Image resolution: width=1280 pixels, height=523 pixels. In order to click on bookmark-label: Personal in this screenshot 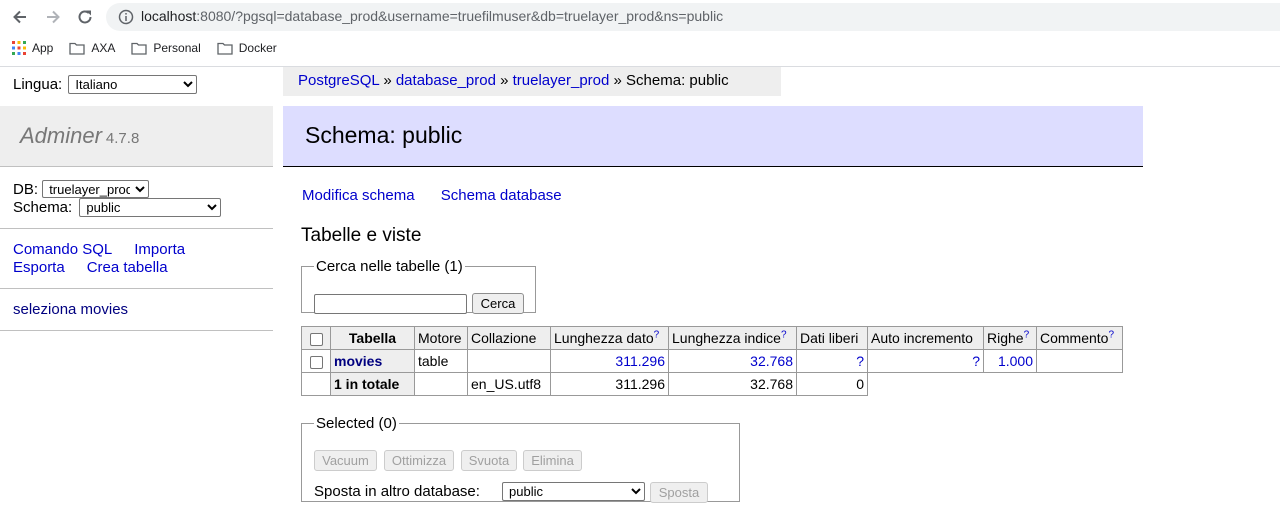, I will do `click(177, 48)`.